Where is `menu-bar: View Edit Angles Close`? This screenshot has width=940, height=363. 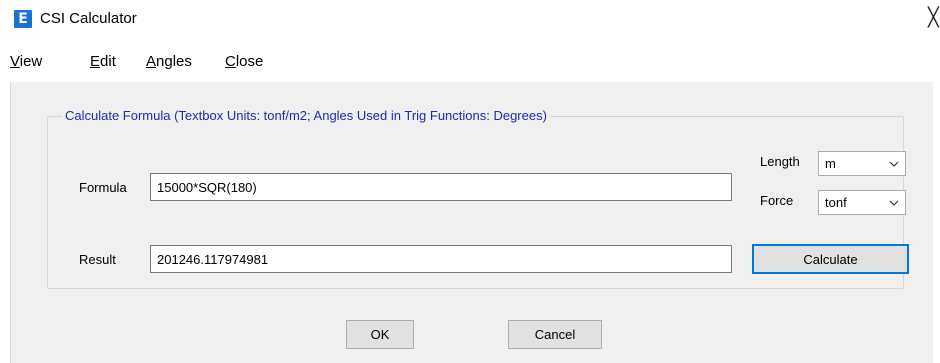 menu-bar: View Edit Angles Close is located at coordinates (470, 56).